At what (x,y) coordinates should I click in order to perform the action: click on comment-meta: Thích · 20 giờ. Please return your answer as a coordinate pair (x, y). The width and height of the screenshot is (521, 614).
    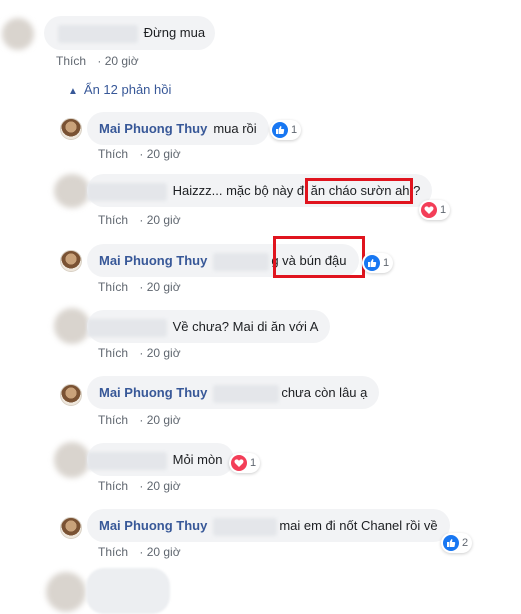
    Looking at the image, I should click on (97, 61).